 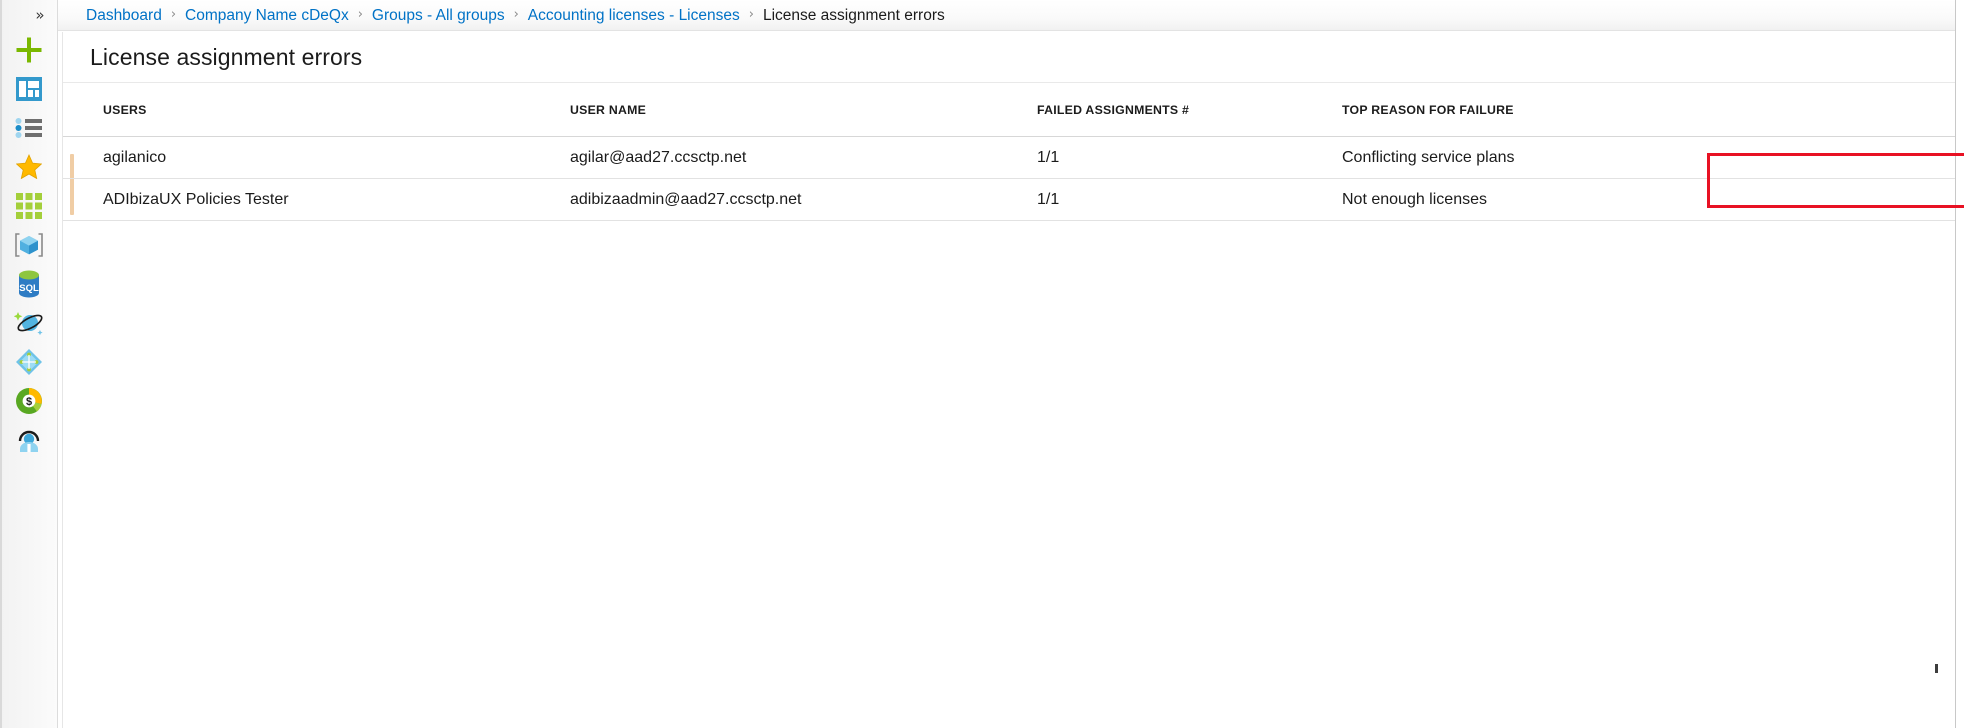 I want to click on cosmos-db-planet-icon, so click(x=29, y=323).